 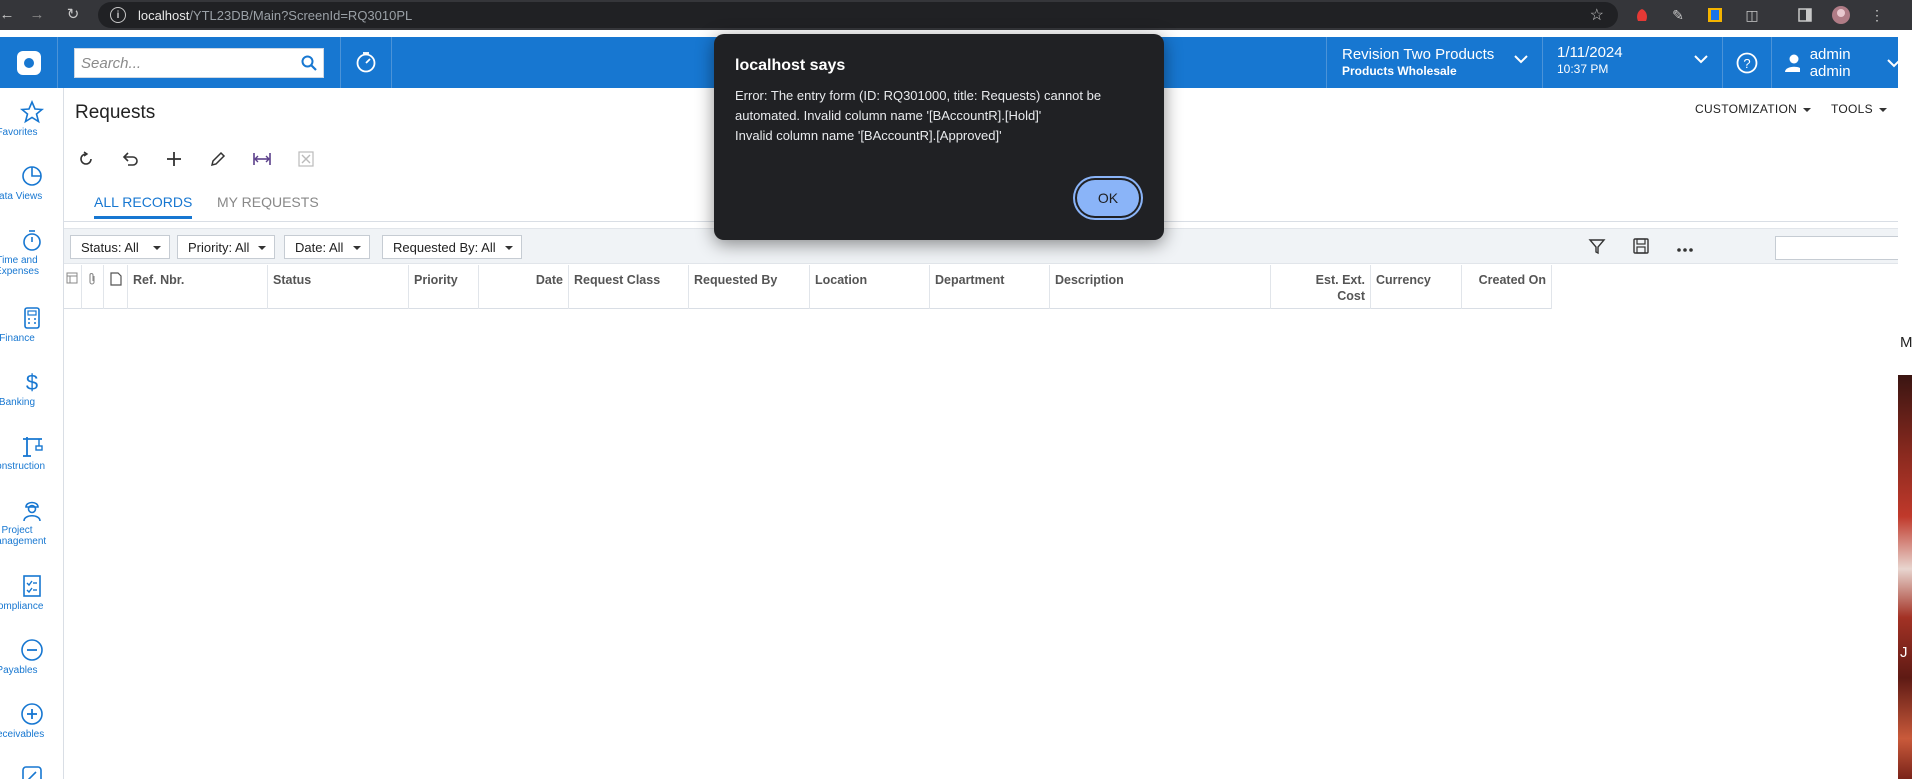 I want to click on column-est-ext-cost: Est. Ext. Cost, so click(x=1321, y=287).